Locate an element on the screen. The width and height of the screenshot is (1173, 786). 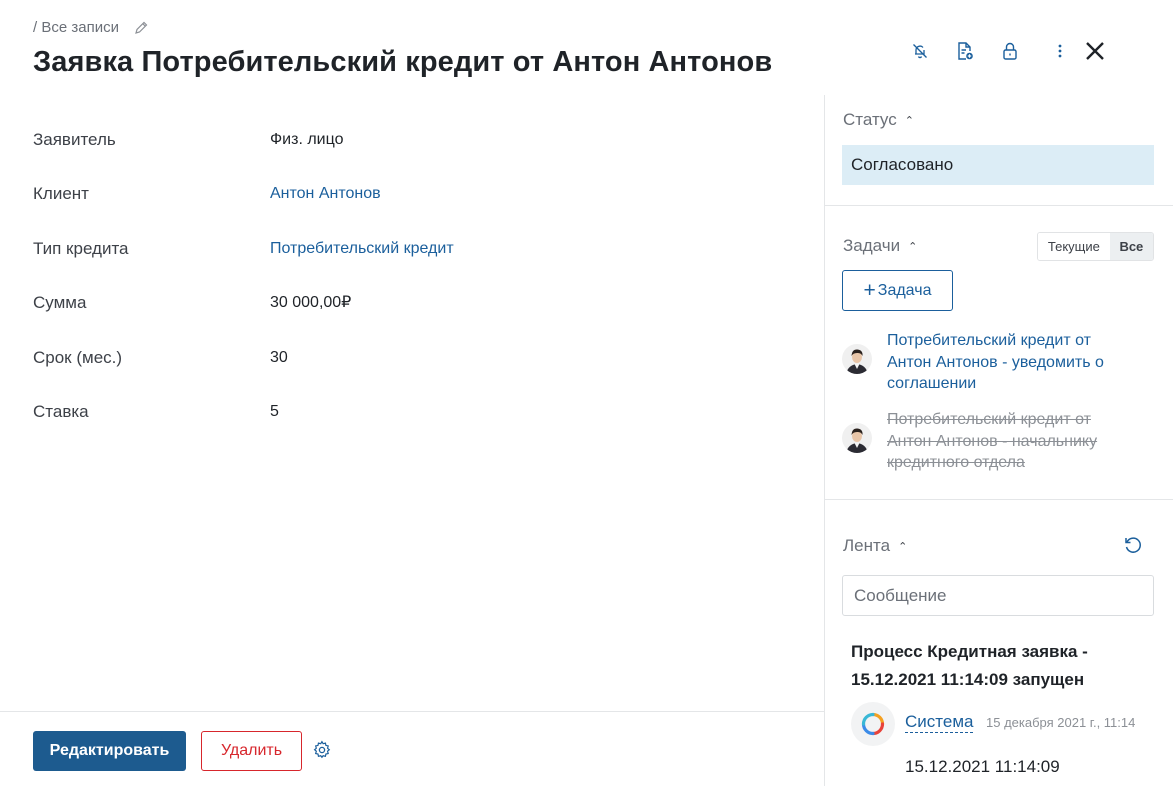
field-value: 30 000,00₽ is located at coordinates (311, 303).